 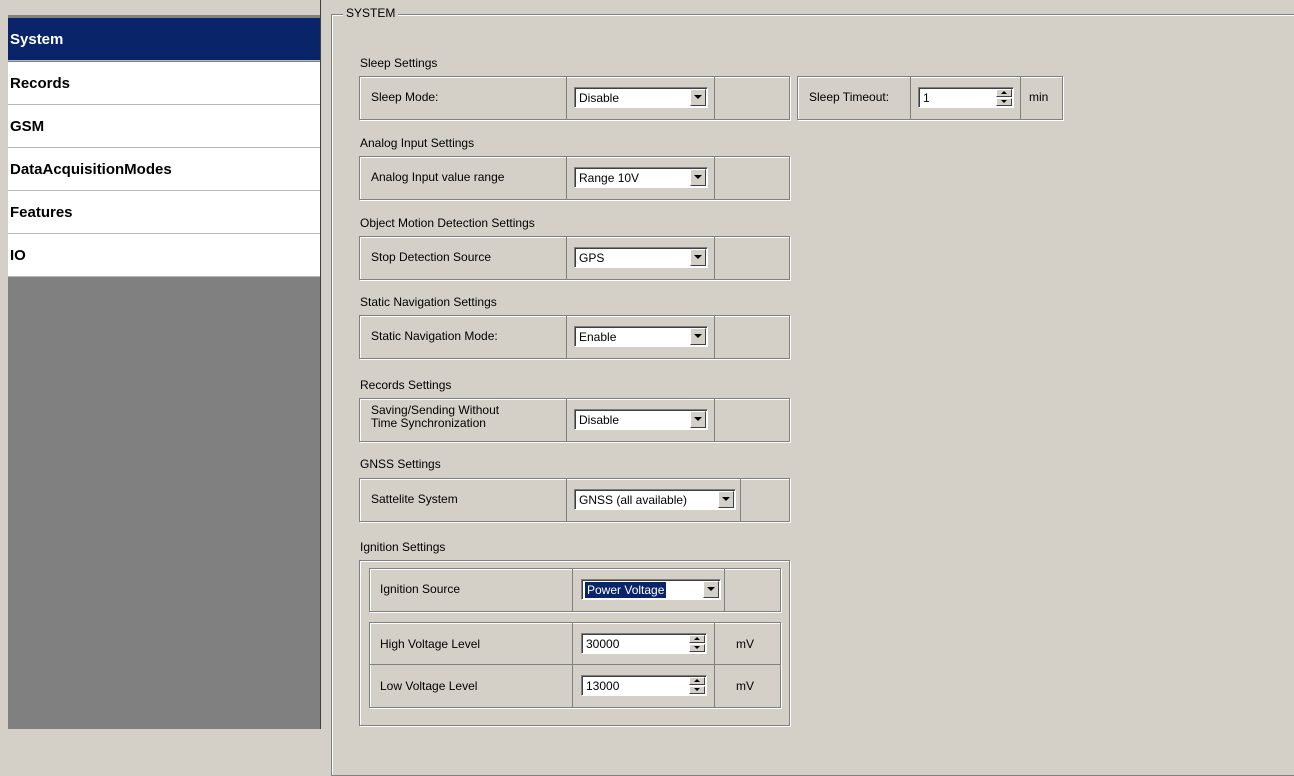 I want to click on static-navigation-settings-title: Static Navigation Settings, so click(x=428, y=302).